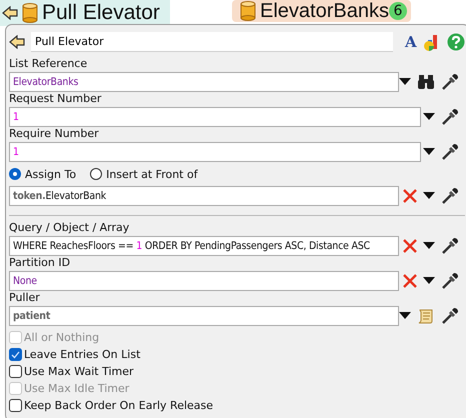  What do you see at coordinates (119, 405) in the screenshot?
I see `checkbox-label: Keep Back Order On Early Release` at bounding box center [119, 405].